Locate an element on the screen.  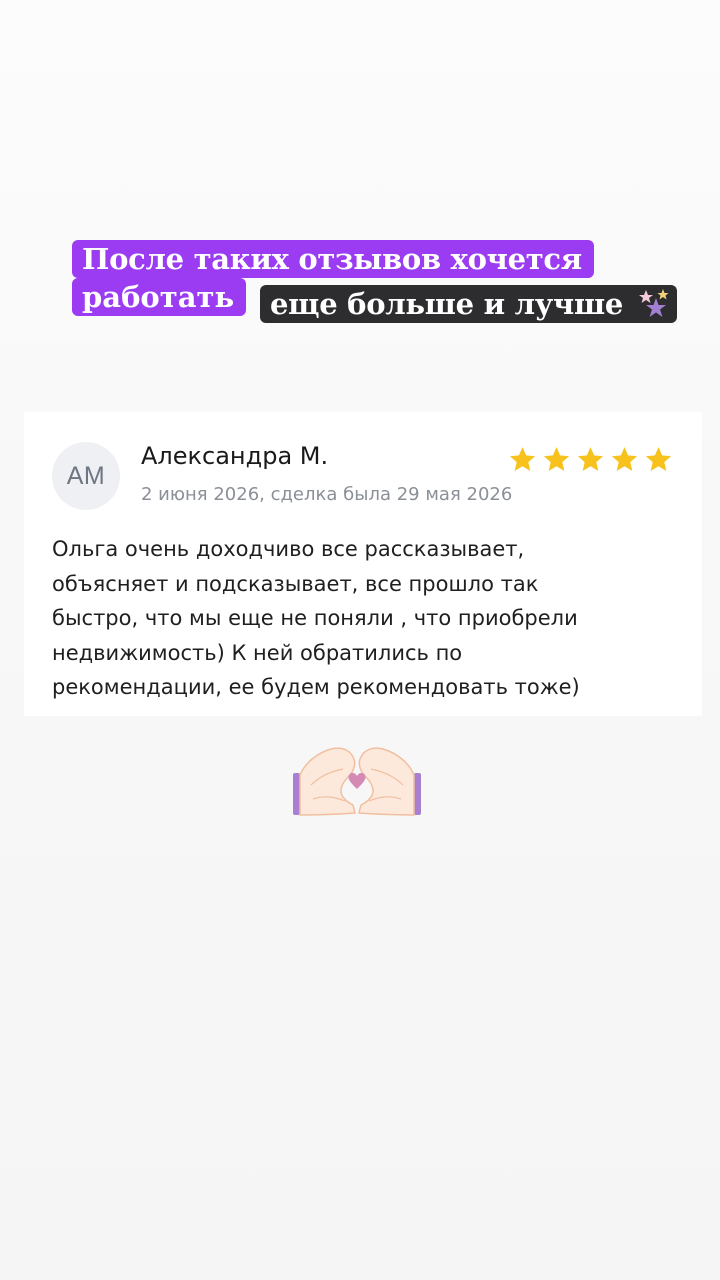
sparkles-icon is located at coordinates (653, 303).